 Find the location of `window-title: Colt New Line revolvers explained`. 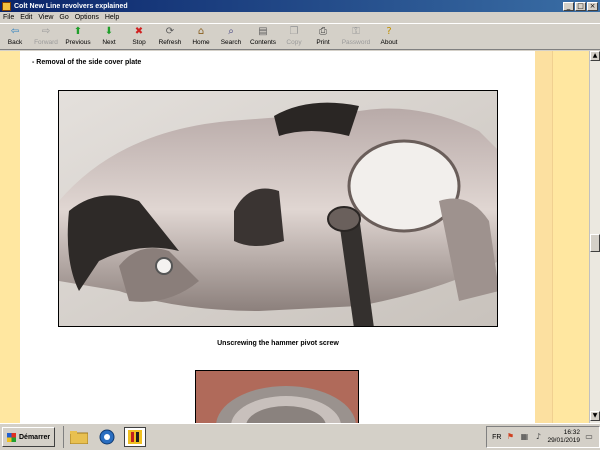

window-title: Colt New Line revolvers explained is located at coordinates (71, 6).